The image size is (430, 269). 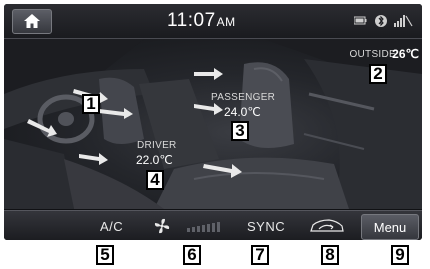 I want to click on ac-button: A/C, so click(x=111, y=226).